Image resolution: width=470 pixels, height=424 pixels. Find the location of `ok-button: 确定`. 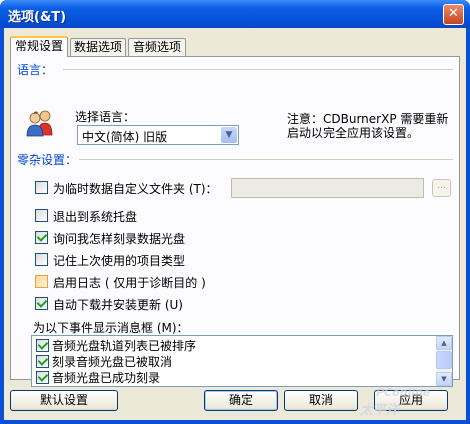

ok-button: 确定 is located at coordinates (241, 400).